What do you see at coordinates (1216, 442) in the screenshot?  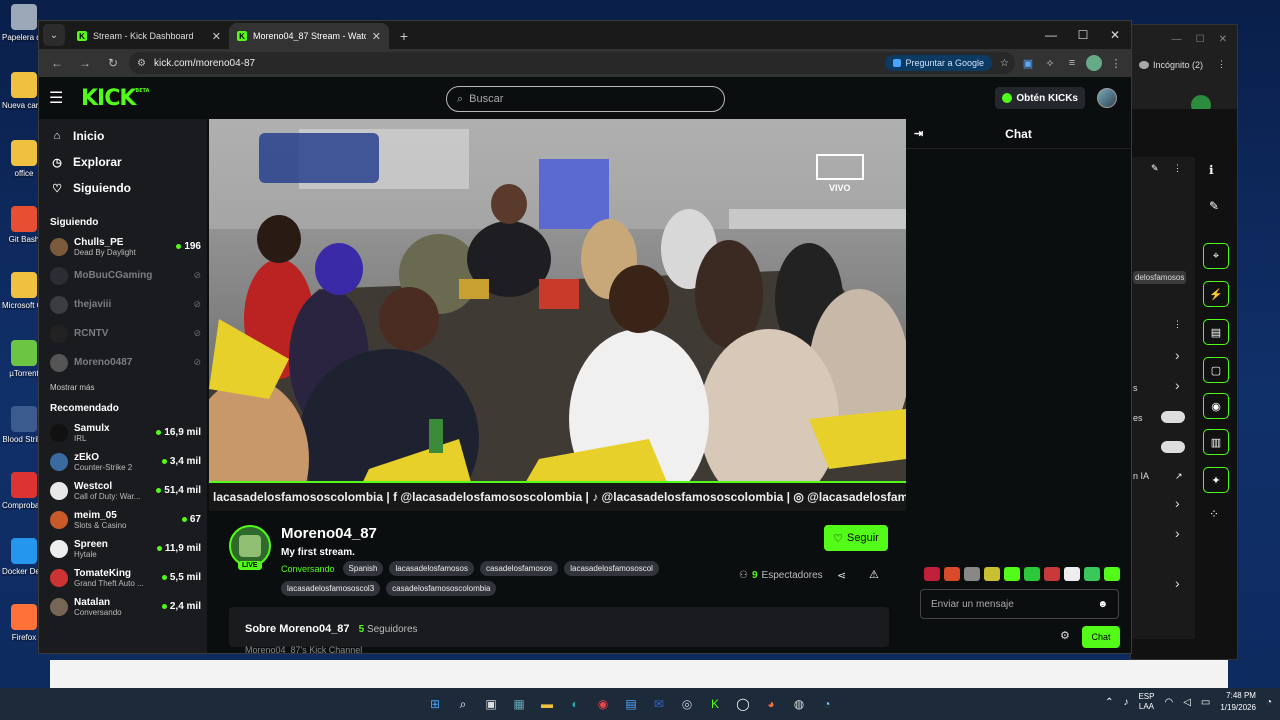 I see `layout-icon: ▥` at bounding box center [1216, 442].